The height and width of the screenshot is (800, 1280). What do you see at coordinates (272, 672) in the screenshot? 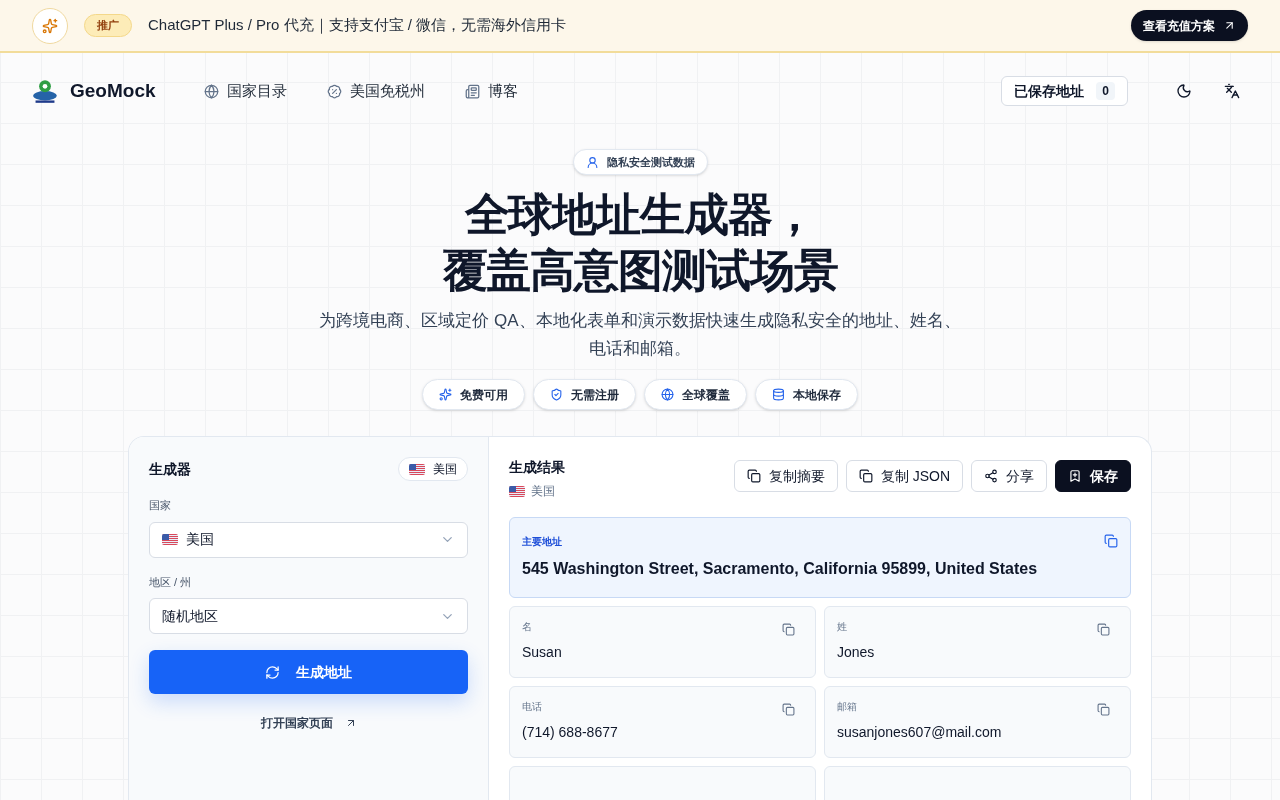
I see `refresh-icon` at bounding box center [272, 672].